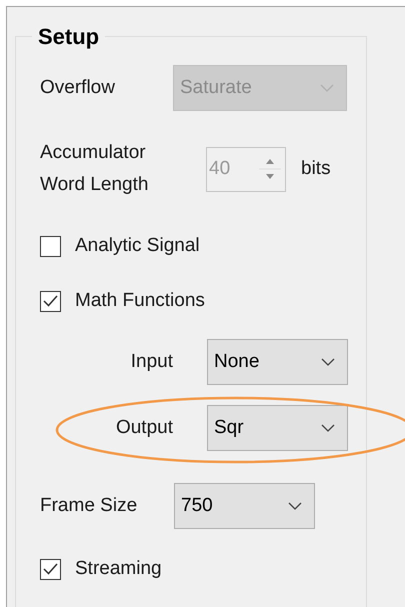 The width and height of the screenshot is (405, 607). Describe the element at coordinates (244, 506) in the screenshot. I see `dropdown: 750` at that location.